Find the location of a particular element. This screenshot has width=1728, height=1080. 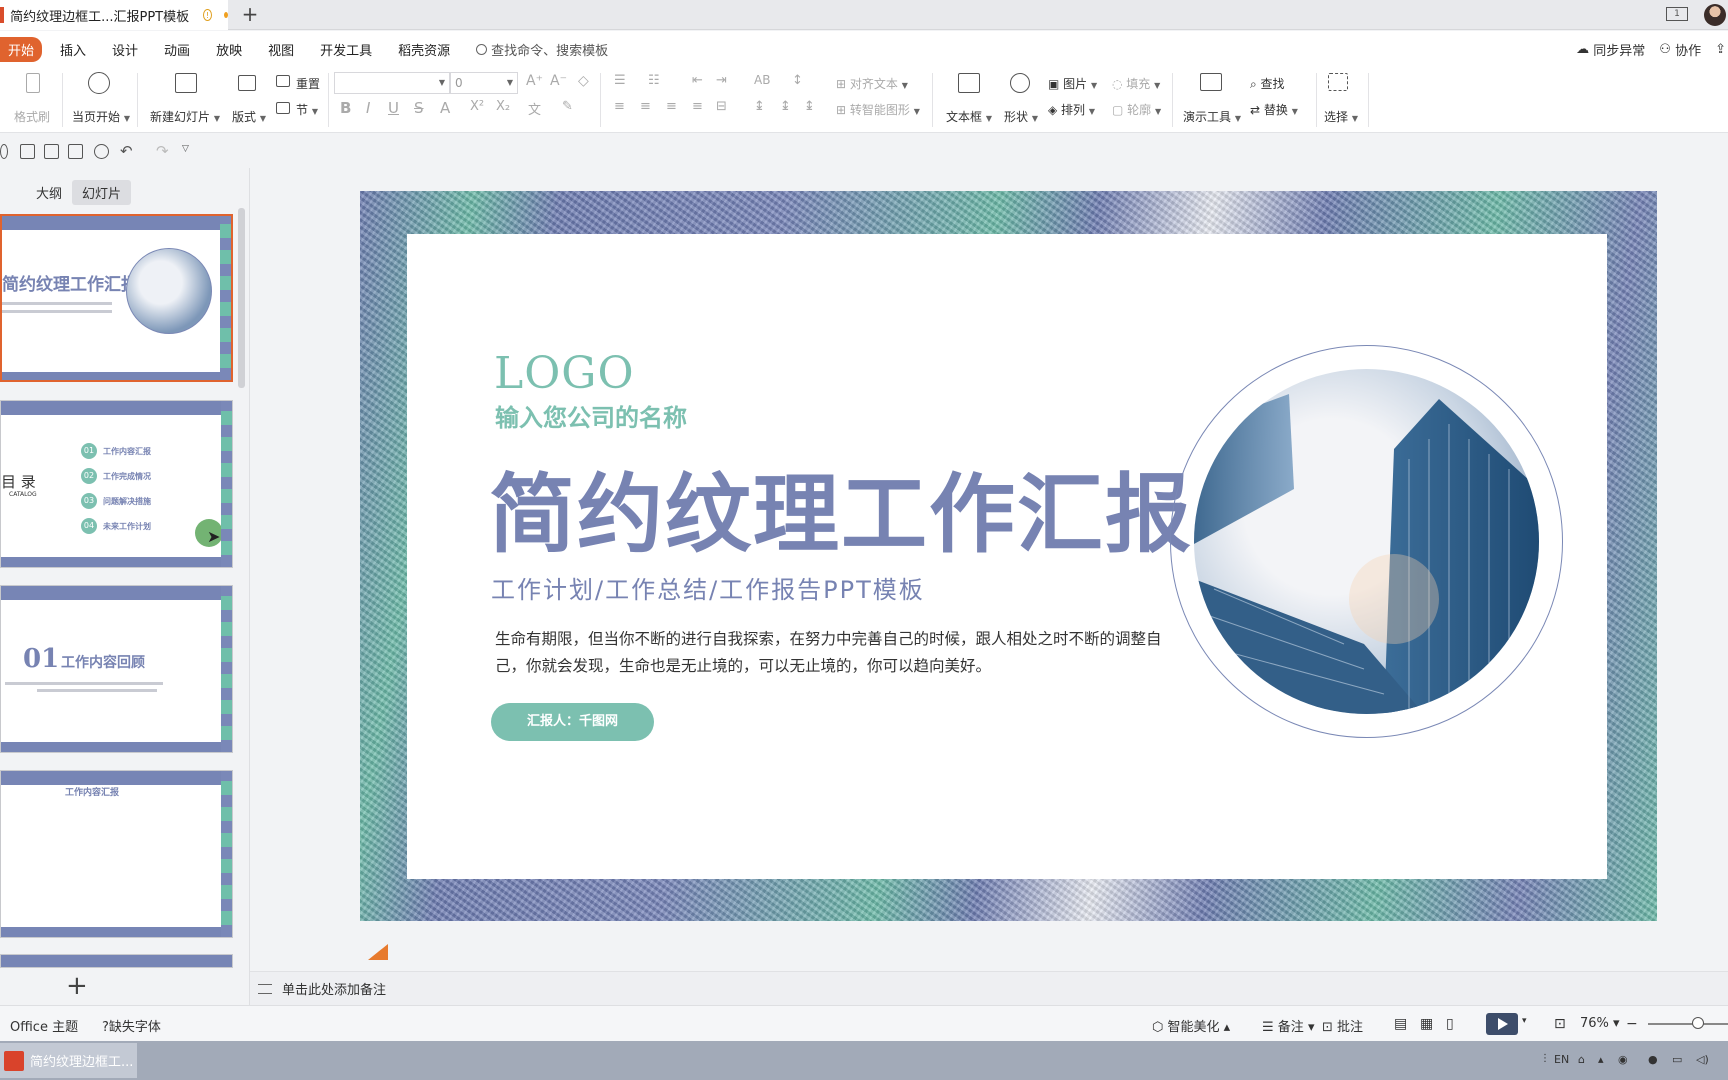

play-options-icon: ▾ is located at coordinates (1524, 1021).